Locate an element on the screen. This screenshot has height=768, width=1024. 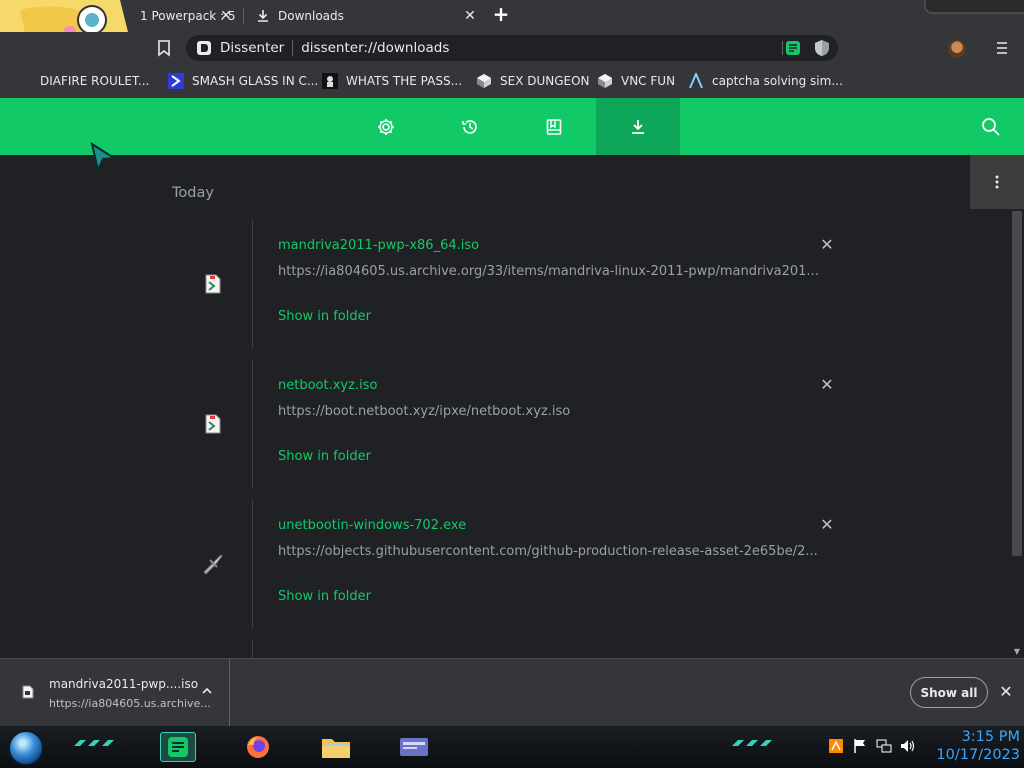
history-icon is located at coordinates (469, 126).